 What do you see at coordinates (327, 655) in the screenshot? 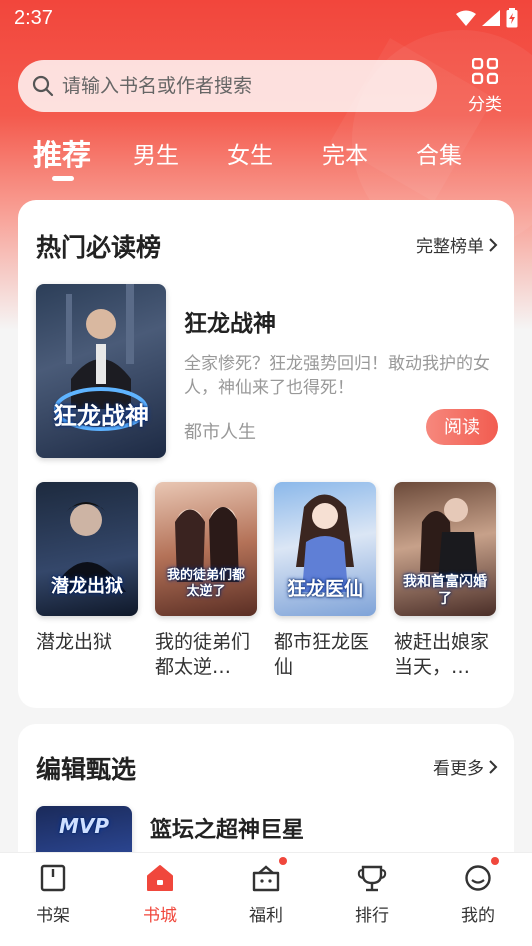
I see `book-title: 都市狂龙医仙` at bounding box center [327, 655].